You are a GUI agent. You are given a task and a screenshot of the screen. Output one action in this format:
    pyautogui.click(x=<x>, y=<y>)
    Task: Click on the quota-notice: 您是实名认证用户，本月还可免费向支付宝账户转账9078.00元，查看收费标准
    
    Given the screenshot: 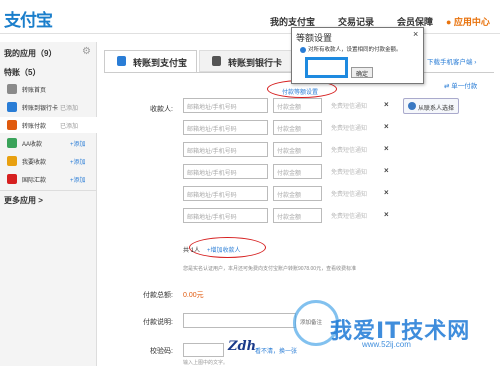 What is the action you would take?
    pyautogui.click(x=270, y=269)
    